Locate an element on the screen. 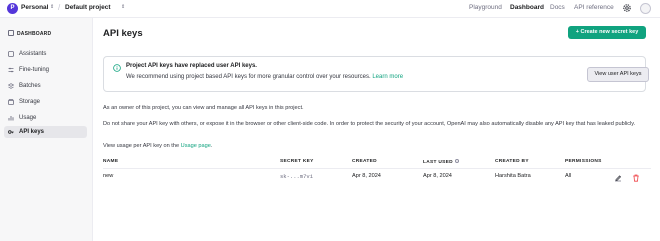 The width and height of the screenshot is (660, 241). gear-icon is located at coordinates (627, 8).